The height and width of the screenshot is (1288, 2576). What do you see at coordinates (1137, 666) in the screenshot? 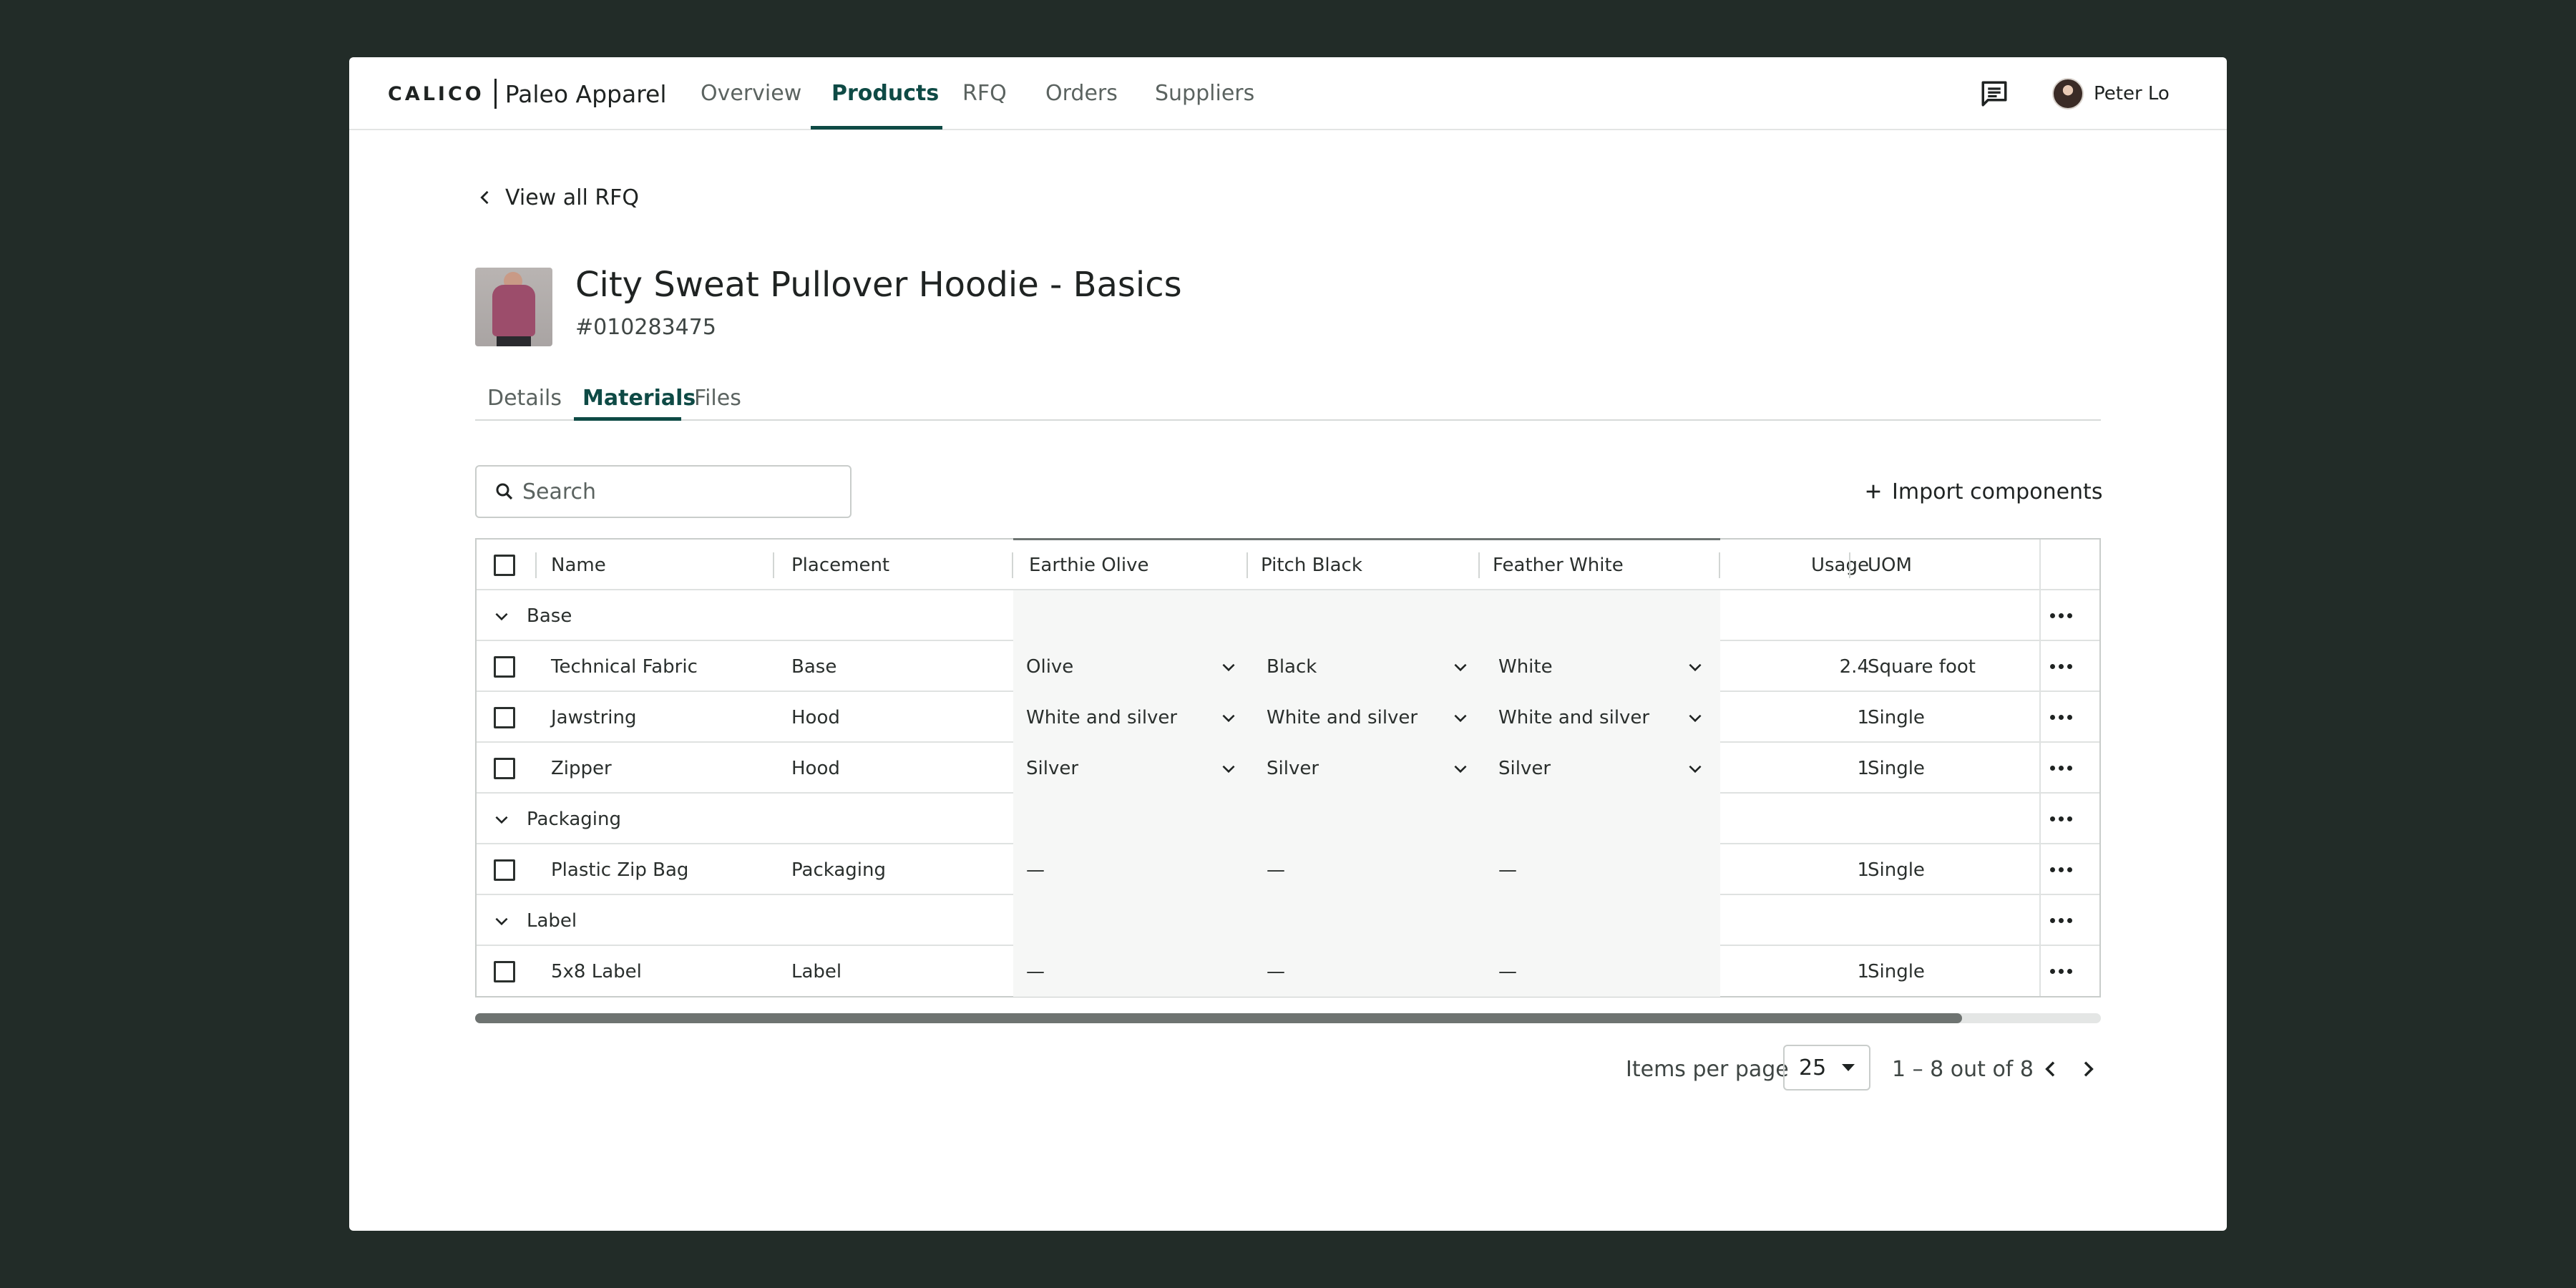
I see `variant-select: Olive` at bounding box center [1137, 666].